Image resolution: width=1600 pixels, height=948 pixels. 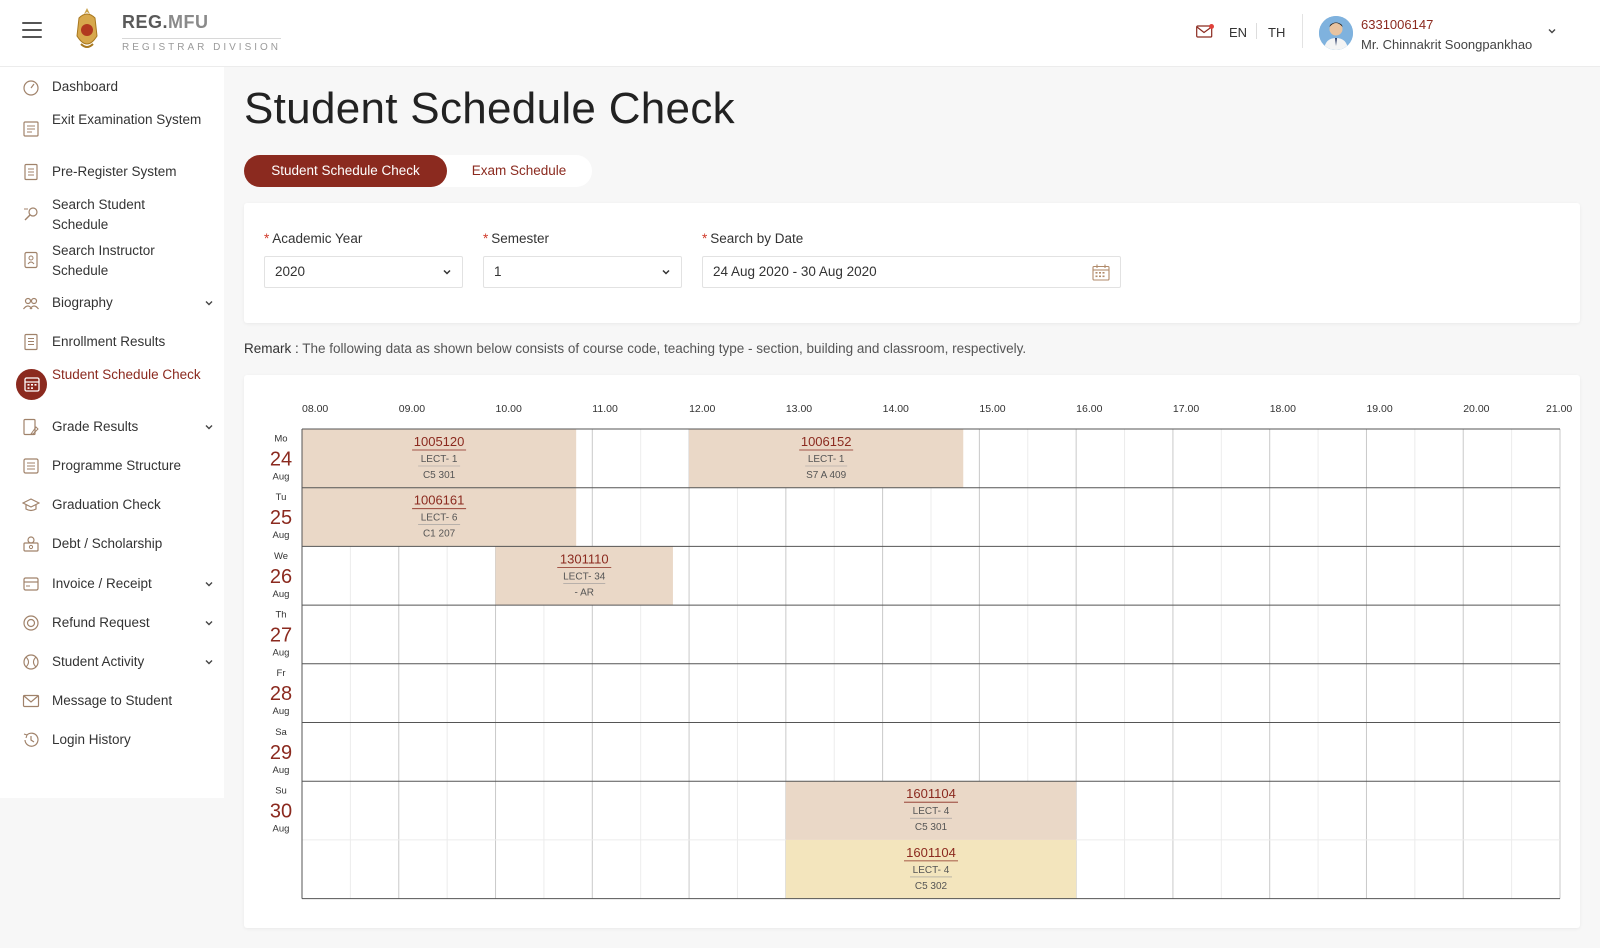 I want to click on date-range-picker: 24 Aug 2020 - 30 Aug 2020, so click(x=911, y=272).